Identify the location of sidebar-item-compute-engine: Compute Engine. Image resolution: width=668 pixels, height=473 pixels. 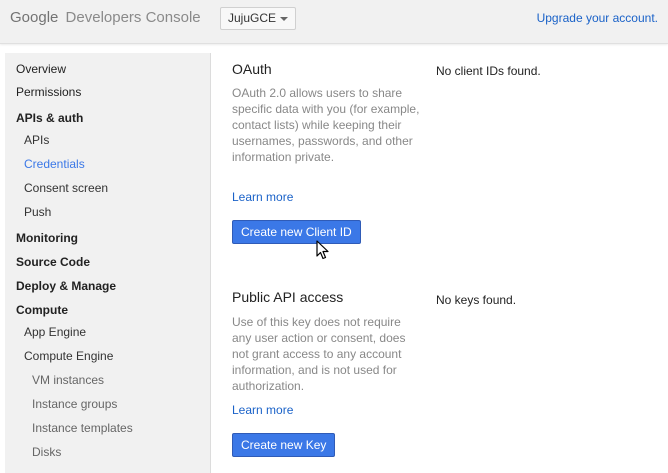
(68, 356).